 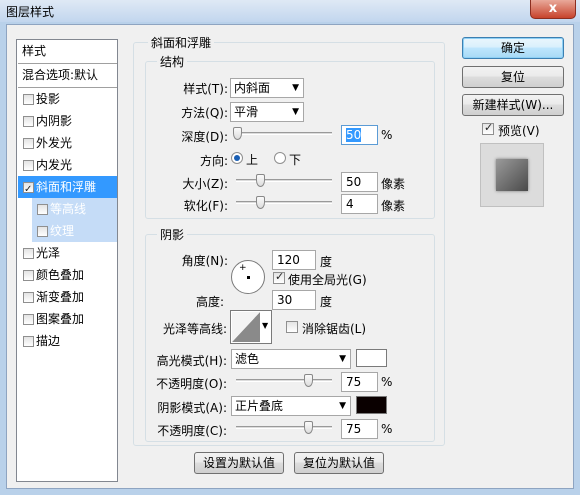 I want to click on direction-down-radio, so click(x=280, y=158).